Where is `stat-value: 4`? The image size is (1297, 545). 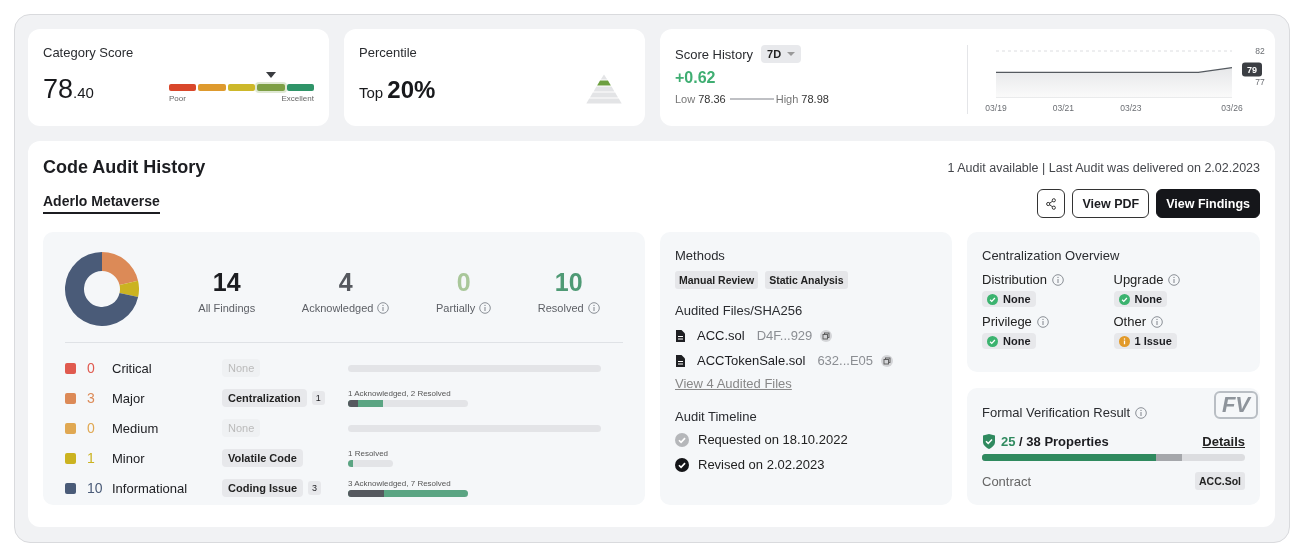
stat-value: 4 is located at coordinates (345, 282).